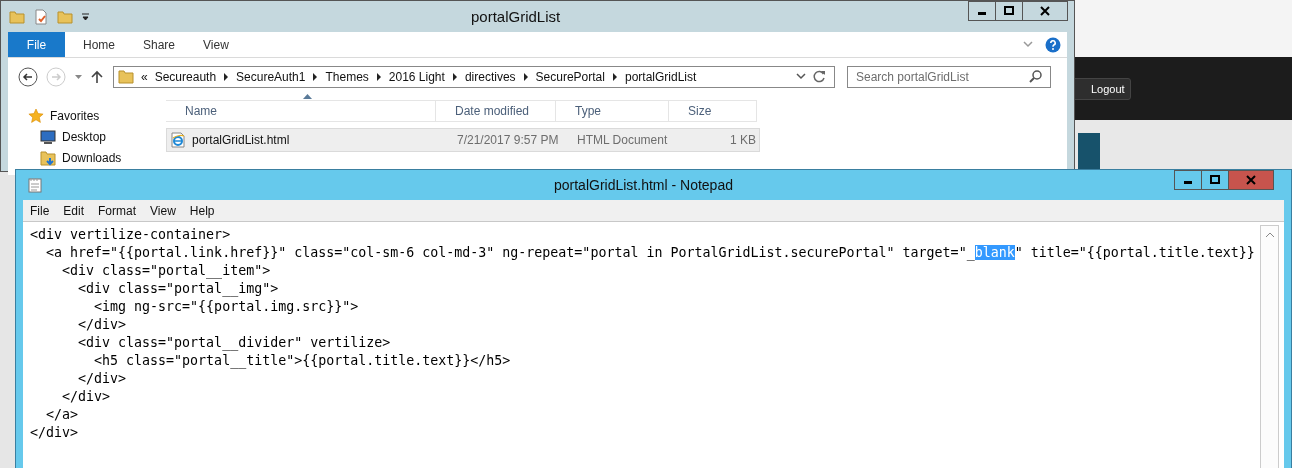 This screenshot has height=468, width=1292. Describe the element at coordinates (36, 44) in the screenshot. I see `file-menu-tab: File` at that location.